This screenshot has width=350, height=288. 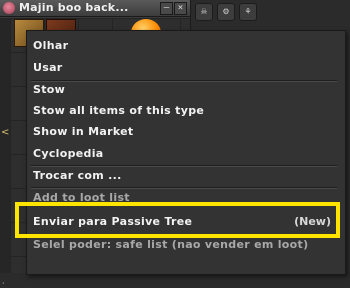 I want to click on menu-item-add-loot-list: Add to loot list, so click(x=81, y=197).